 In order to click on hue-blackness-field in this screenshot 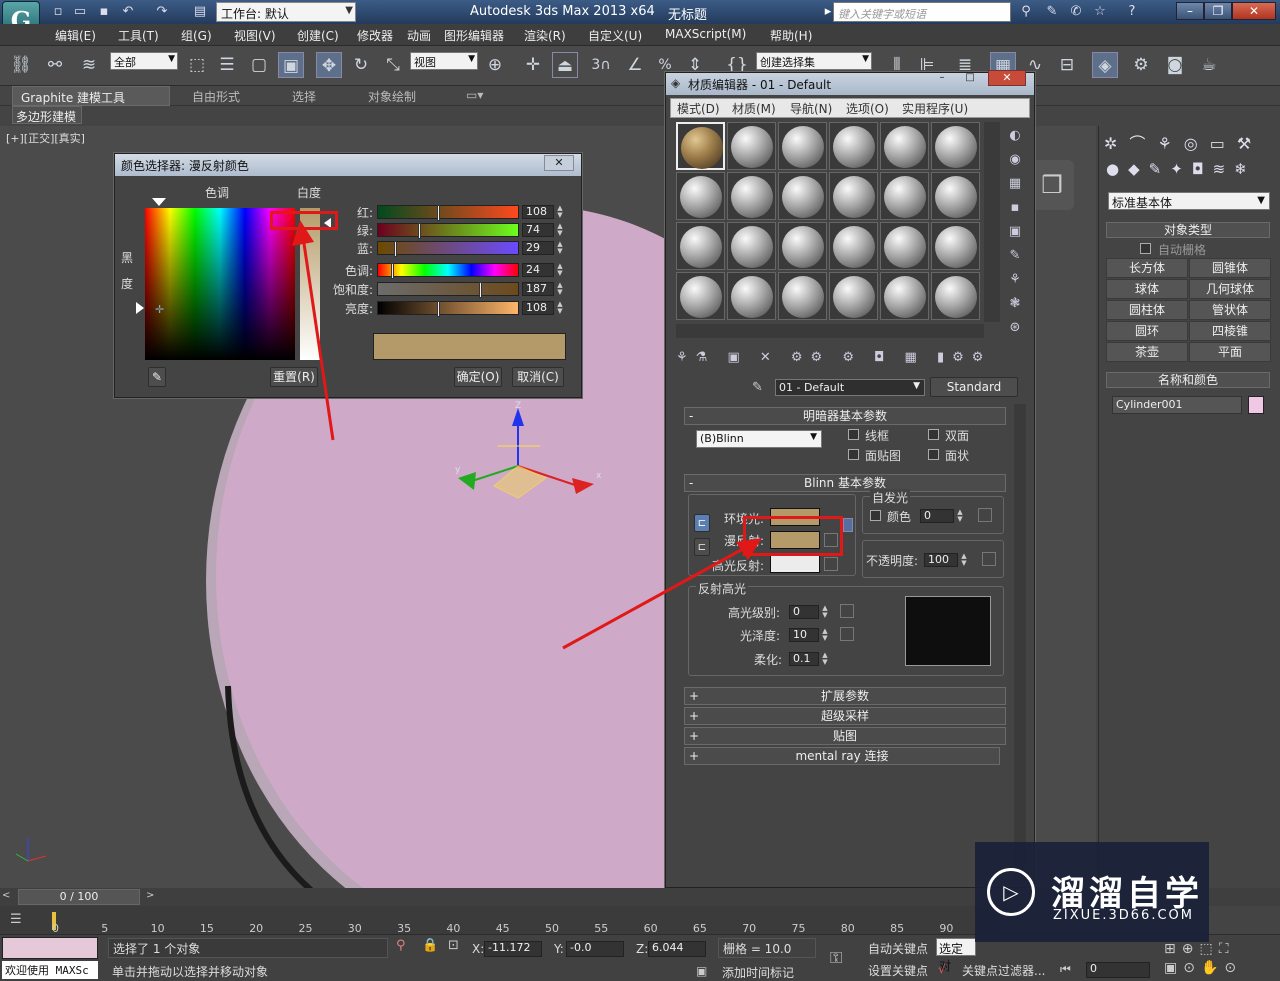, I will do `click(220, 284)`.